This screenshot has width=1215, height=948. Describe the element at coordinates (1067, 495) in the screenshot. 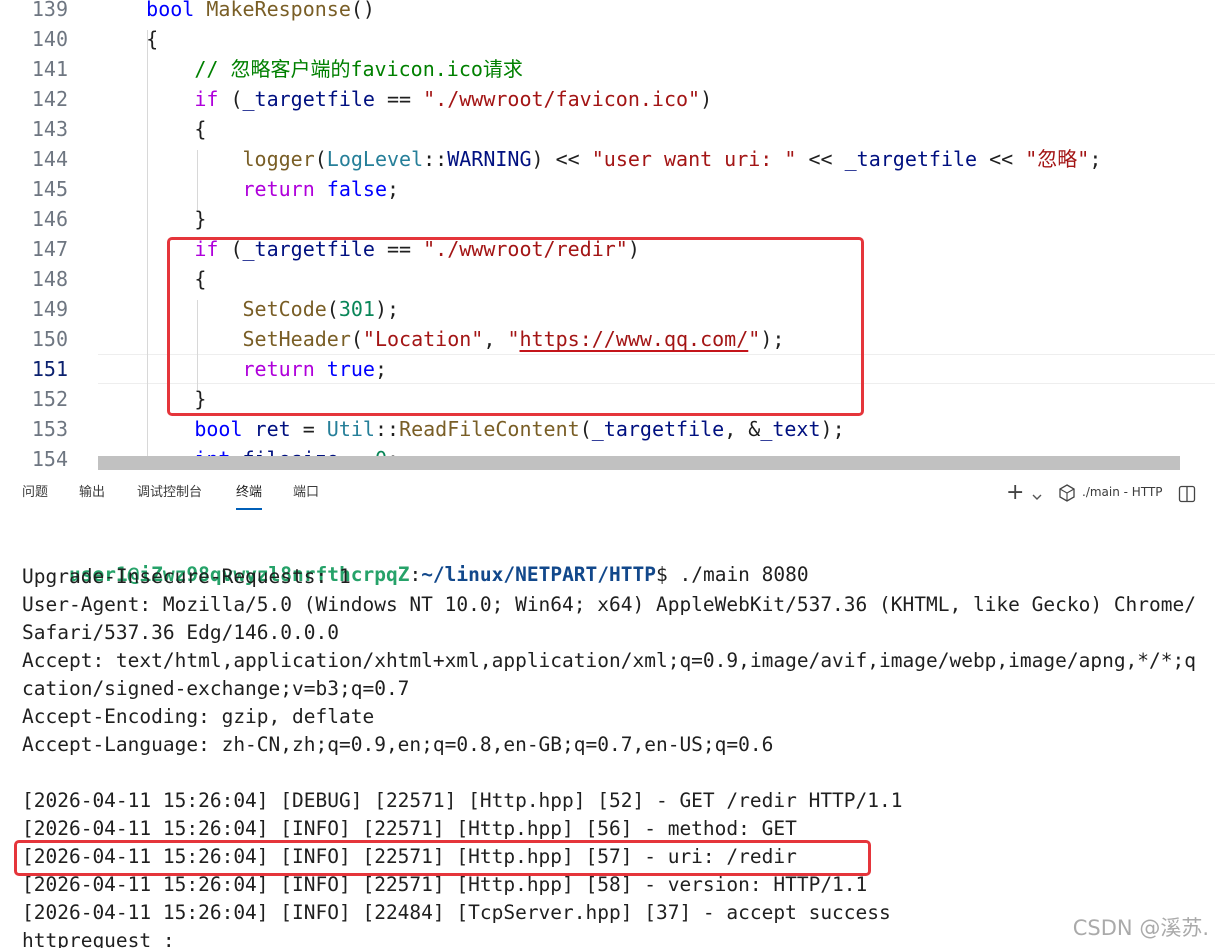

I see `terminal-icon` at that location.